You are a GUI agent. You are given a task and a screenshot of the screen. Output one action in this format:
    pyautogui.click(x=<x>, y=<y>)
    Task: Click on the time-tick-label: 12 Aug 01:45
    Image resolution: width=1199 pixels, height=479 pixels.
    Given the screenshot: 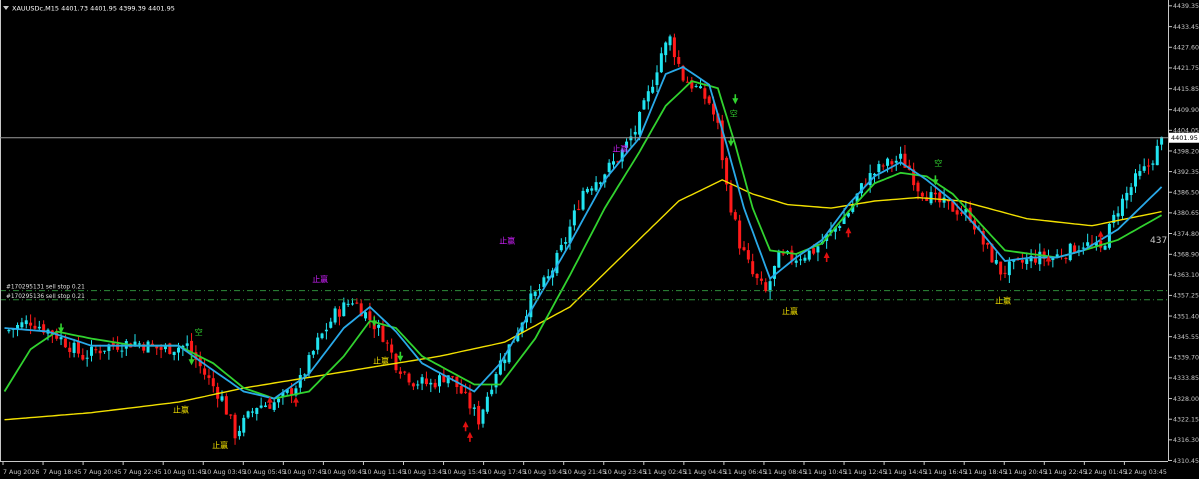 What is the action you would take?
    pyautogui.click(x=1105, y=472)
    